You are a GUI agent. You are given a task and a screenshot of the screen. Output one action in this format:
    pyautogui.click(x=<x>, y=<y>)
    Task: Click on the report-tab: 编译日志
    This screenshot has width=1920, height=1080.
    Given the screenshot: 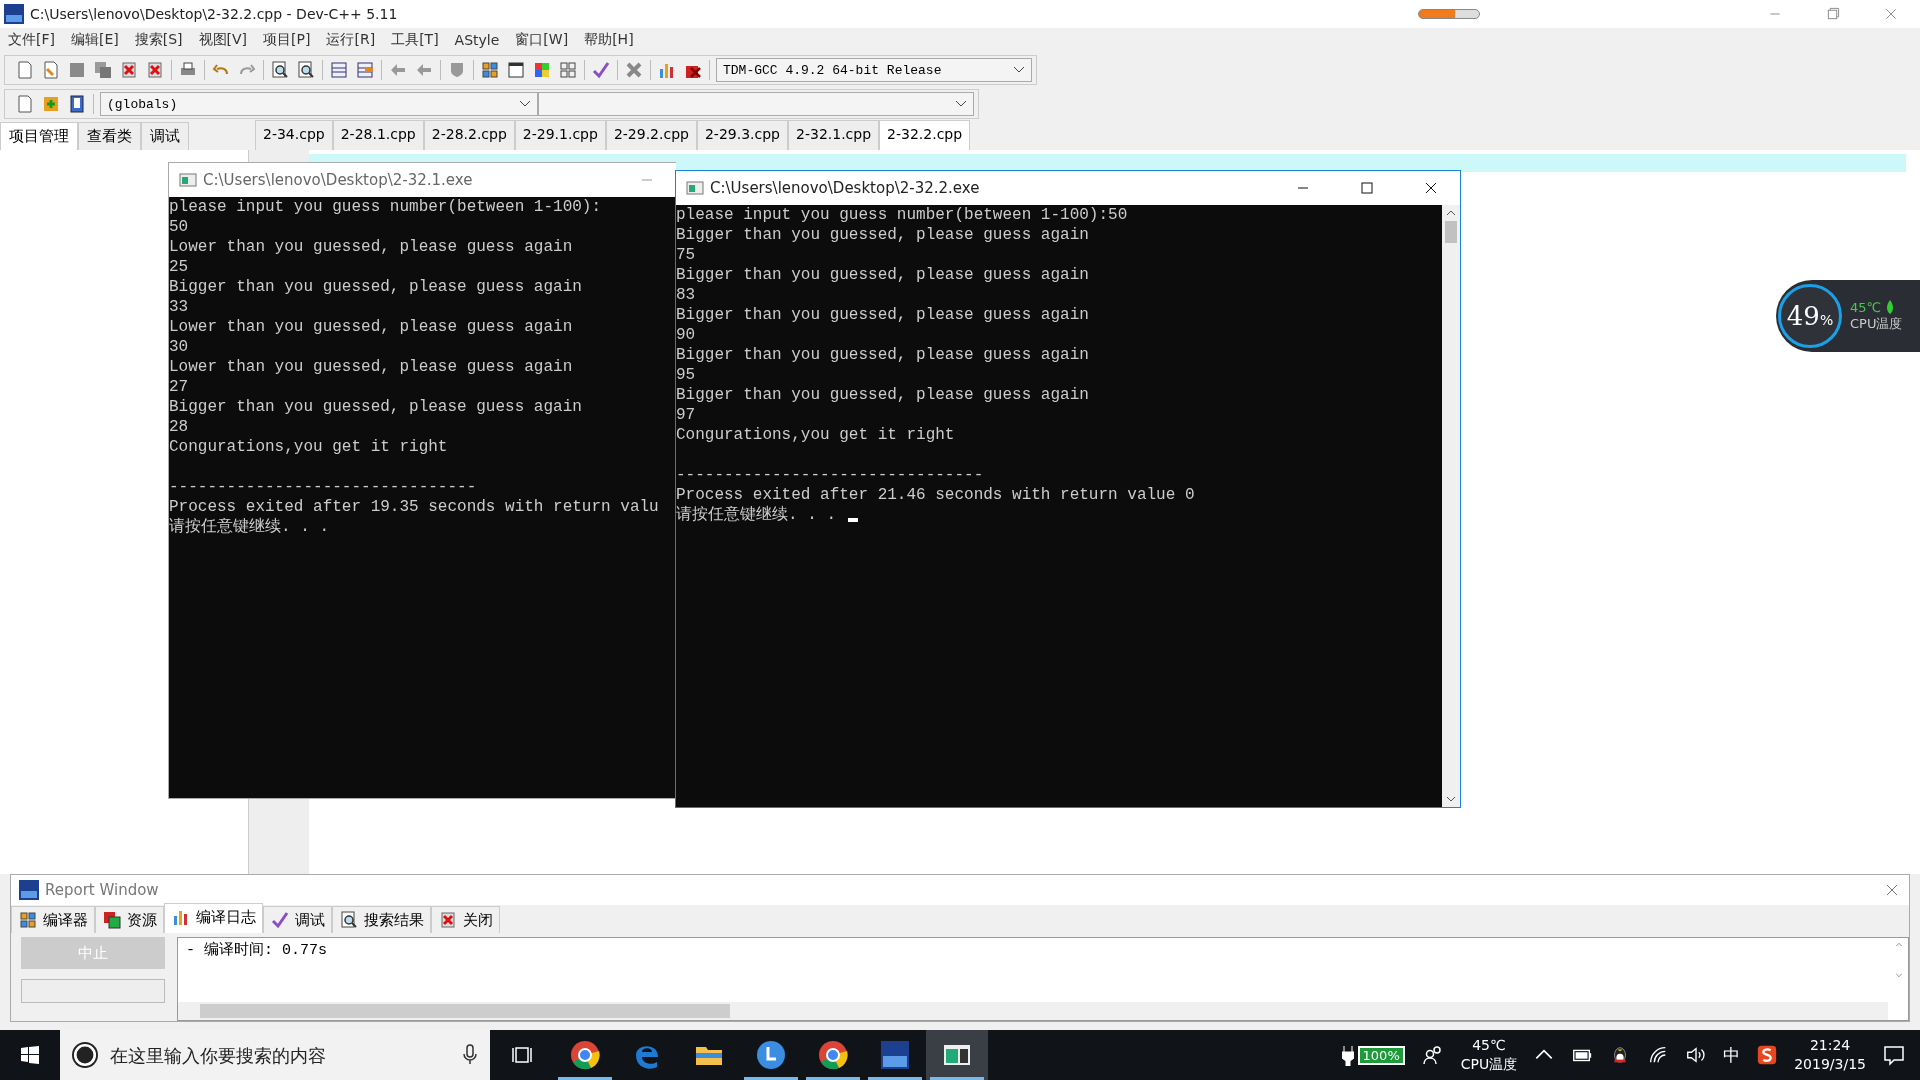 What is the action you would take?
    pyautogui.click(x=213, y=918)
    